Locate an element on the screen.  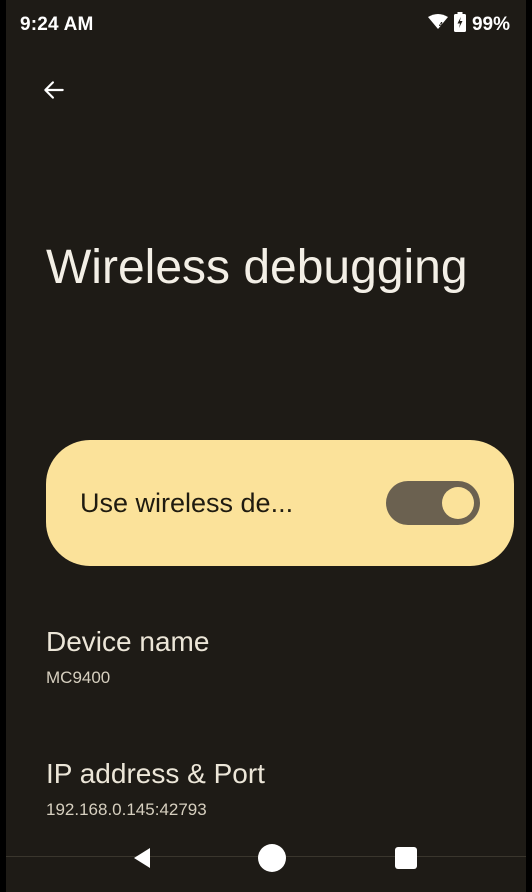
navigation-bar is located at coordinates (266, 857).